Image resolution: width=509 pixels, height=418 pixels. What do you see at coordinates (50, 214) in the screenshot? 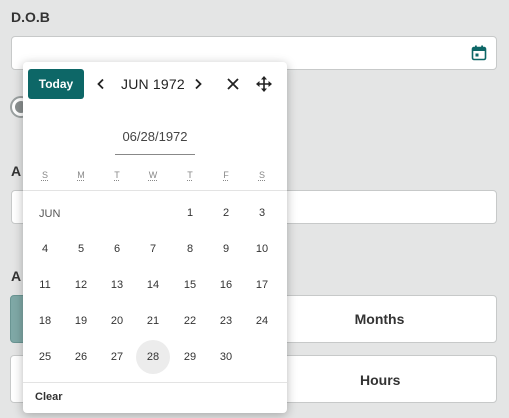
I see `month-short-label: JUN` at bounding box center [50, 214].